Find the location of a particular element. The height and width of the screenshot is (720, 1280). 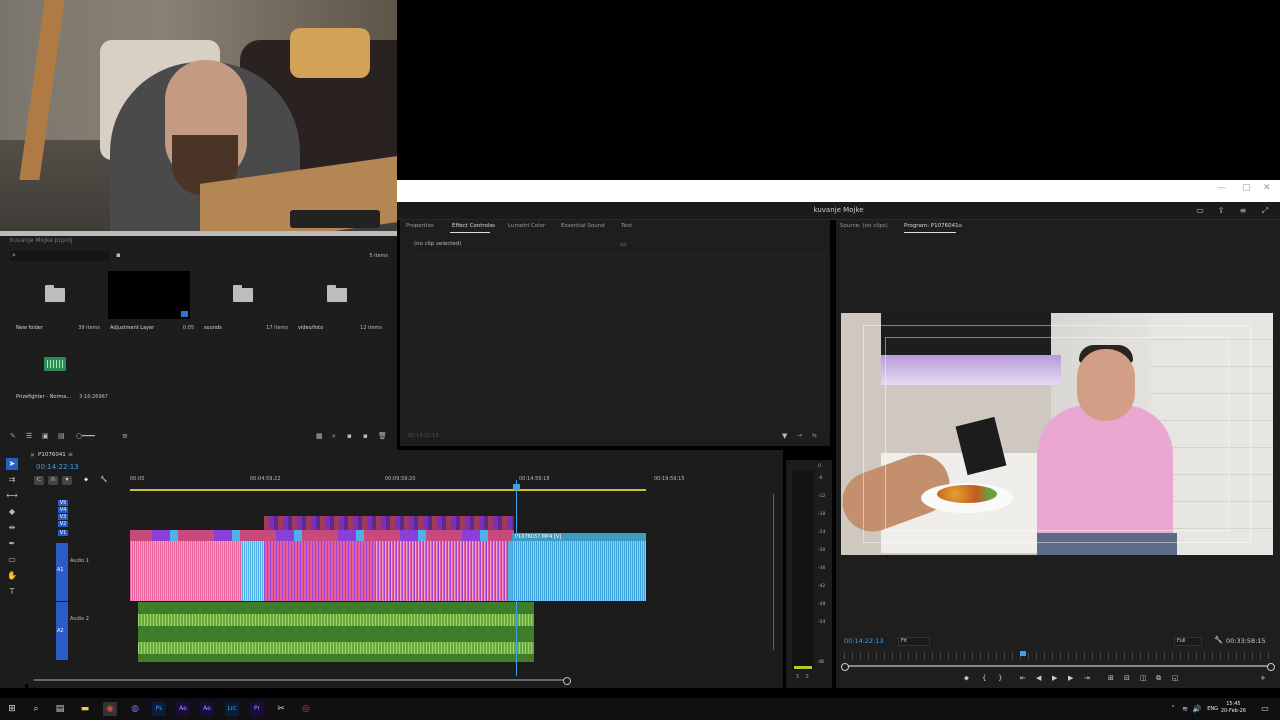

tab-properties: Properties is located at coordinates (420, 226).